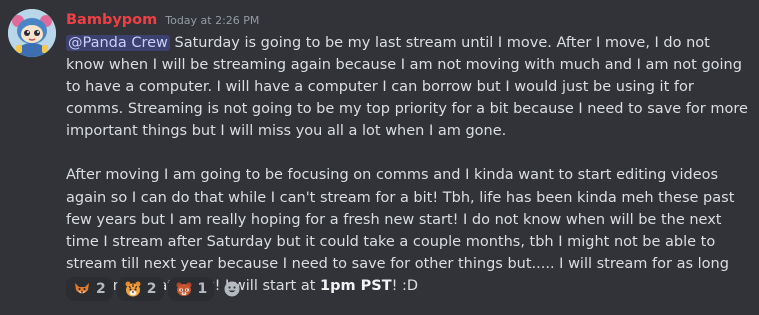 The width and height of the screenshot is (759, 315). I want to click on avatar-image, so click(32, 33).